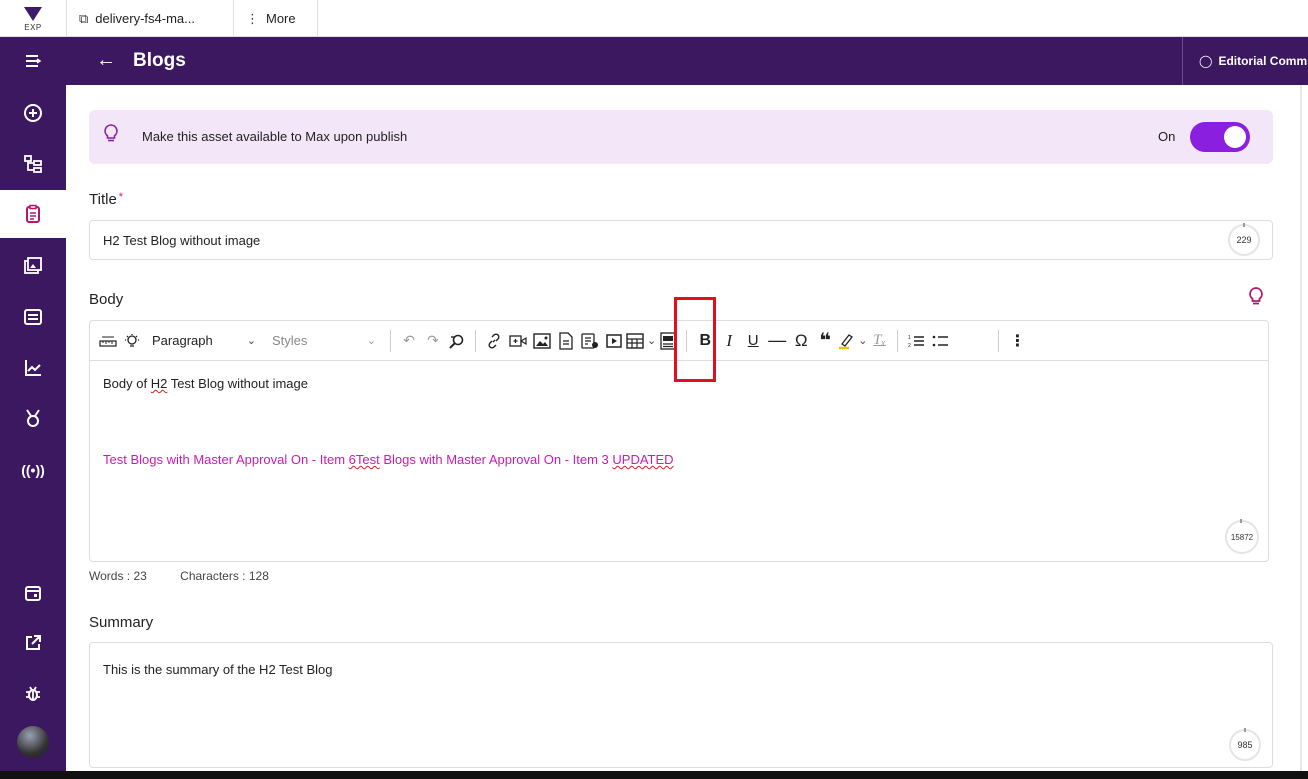 The height and width of the screenshot is (779, 1308). I want to click on character-count: Characters : 128, so click(224, 576).